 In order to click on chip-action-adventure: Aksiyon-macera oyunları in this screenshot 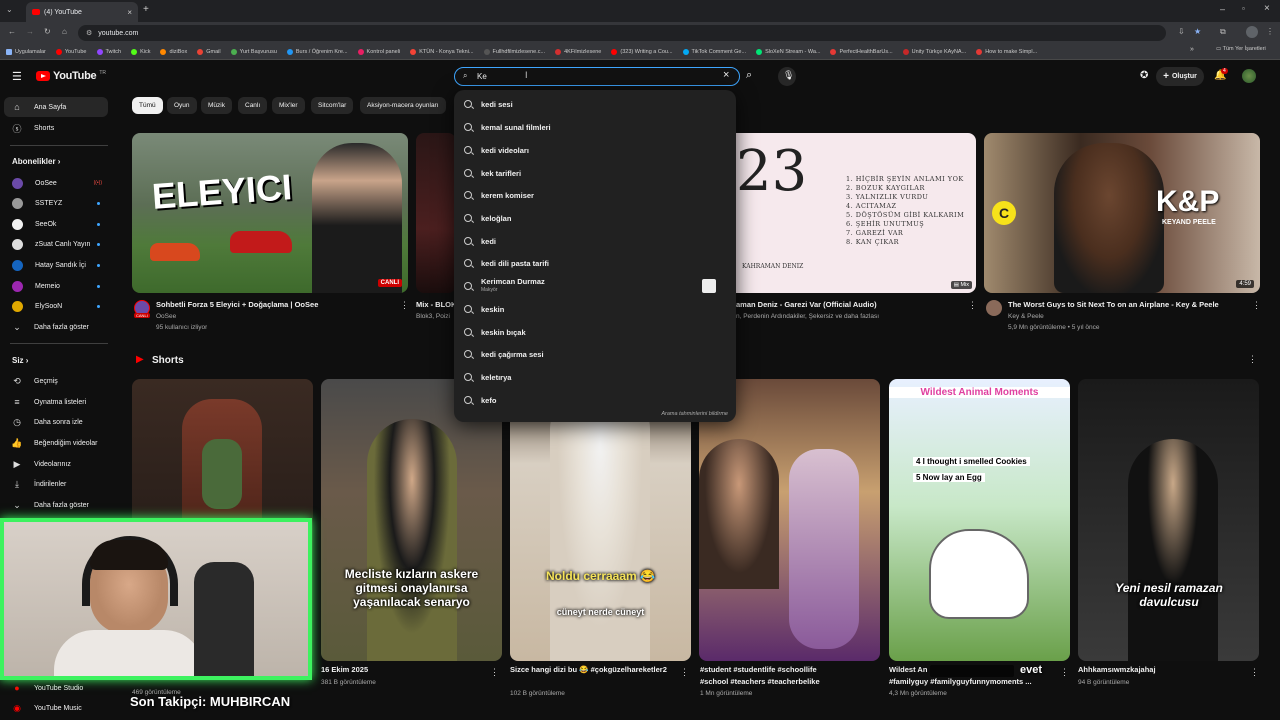, I will do `click(403, 105)`.